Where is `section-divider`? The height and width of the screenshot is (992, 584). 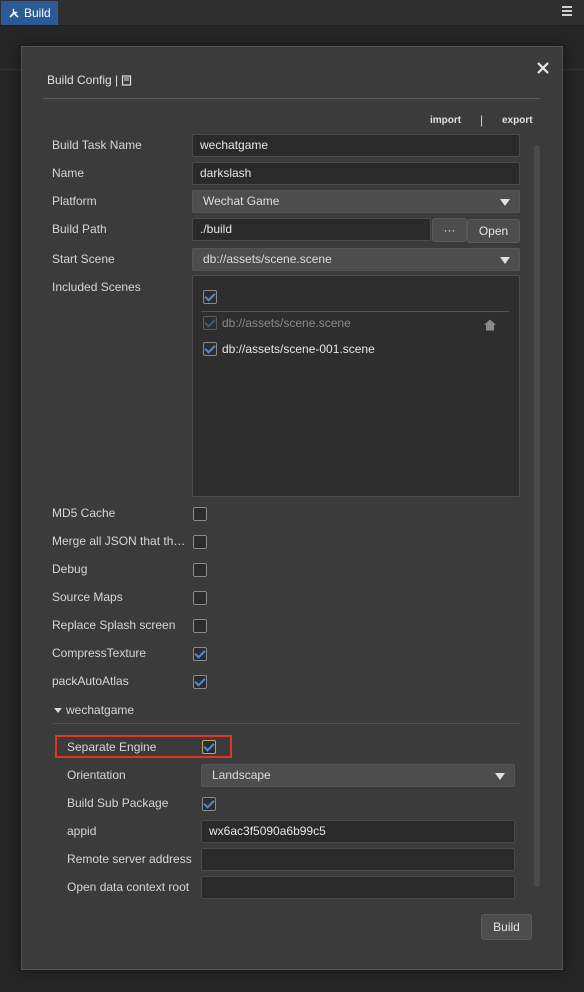 section-divider is located at coordinates (287, 723).